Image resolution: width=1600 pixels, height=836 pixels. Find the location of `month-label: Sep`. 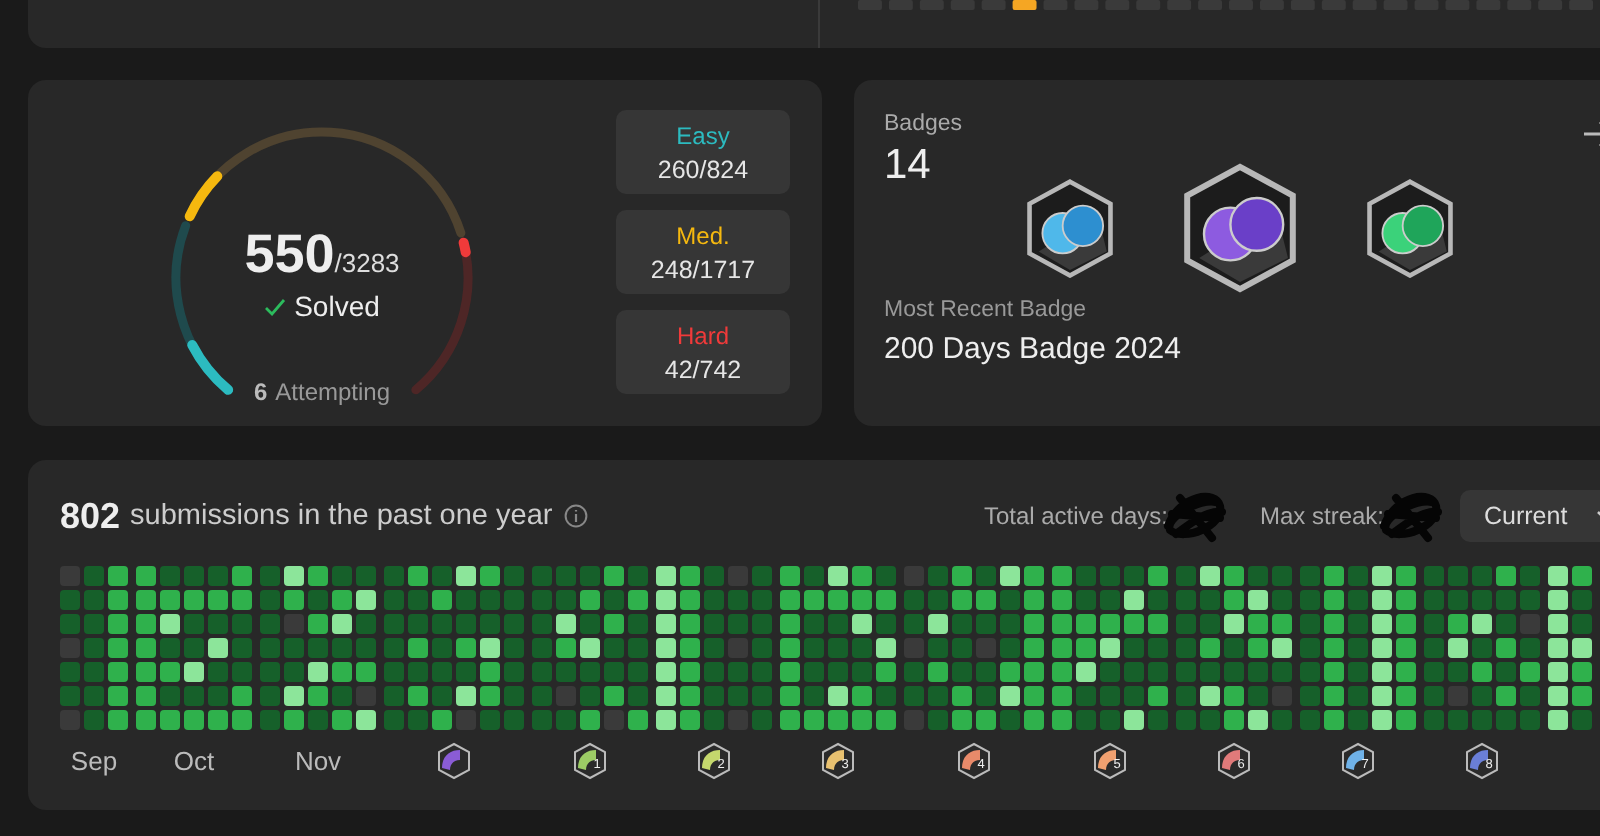

month-label: Sep is located at coordinates (94, 761).